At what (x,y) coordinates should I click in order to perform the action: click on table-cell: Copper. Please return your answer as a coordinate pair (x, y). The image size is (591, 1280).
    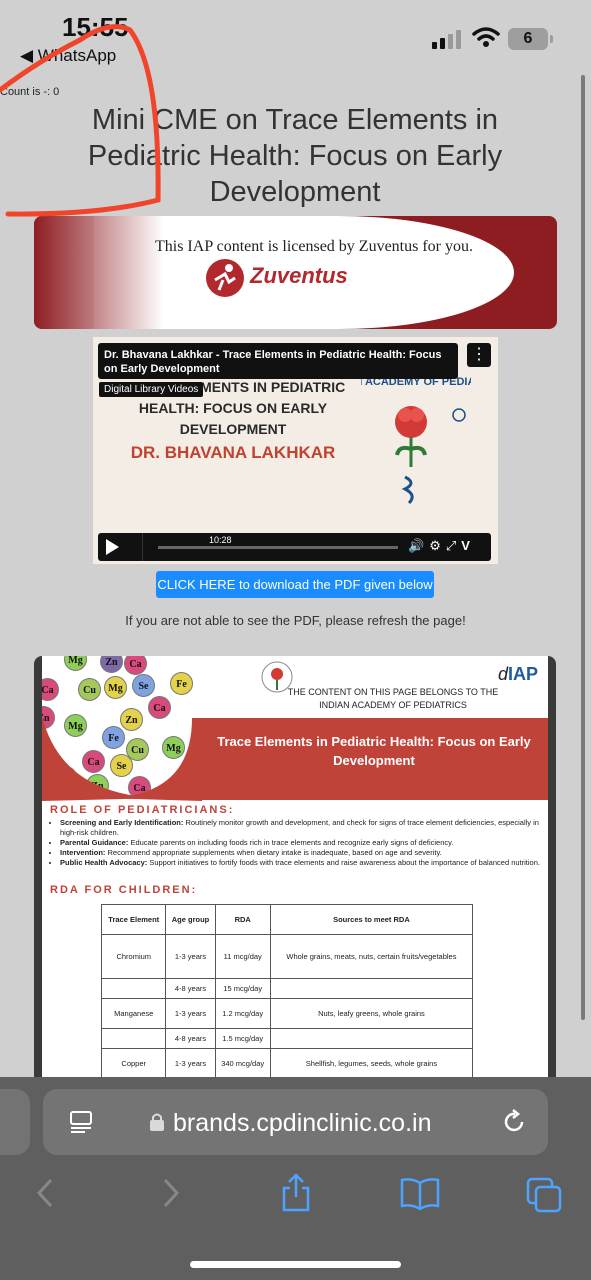
    Looking at the image, I should click on (133, 1063).